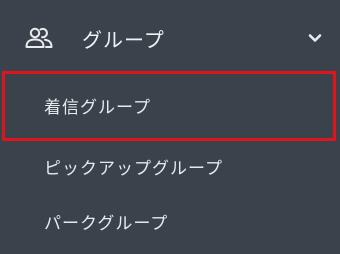  Describe the element at coordinates (123, 40) in the screenshot. I see `group-menu-label: グループ` at that location.